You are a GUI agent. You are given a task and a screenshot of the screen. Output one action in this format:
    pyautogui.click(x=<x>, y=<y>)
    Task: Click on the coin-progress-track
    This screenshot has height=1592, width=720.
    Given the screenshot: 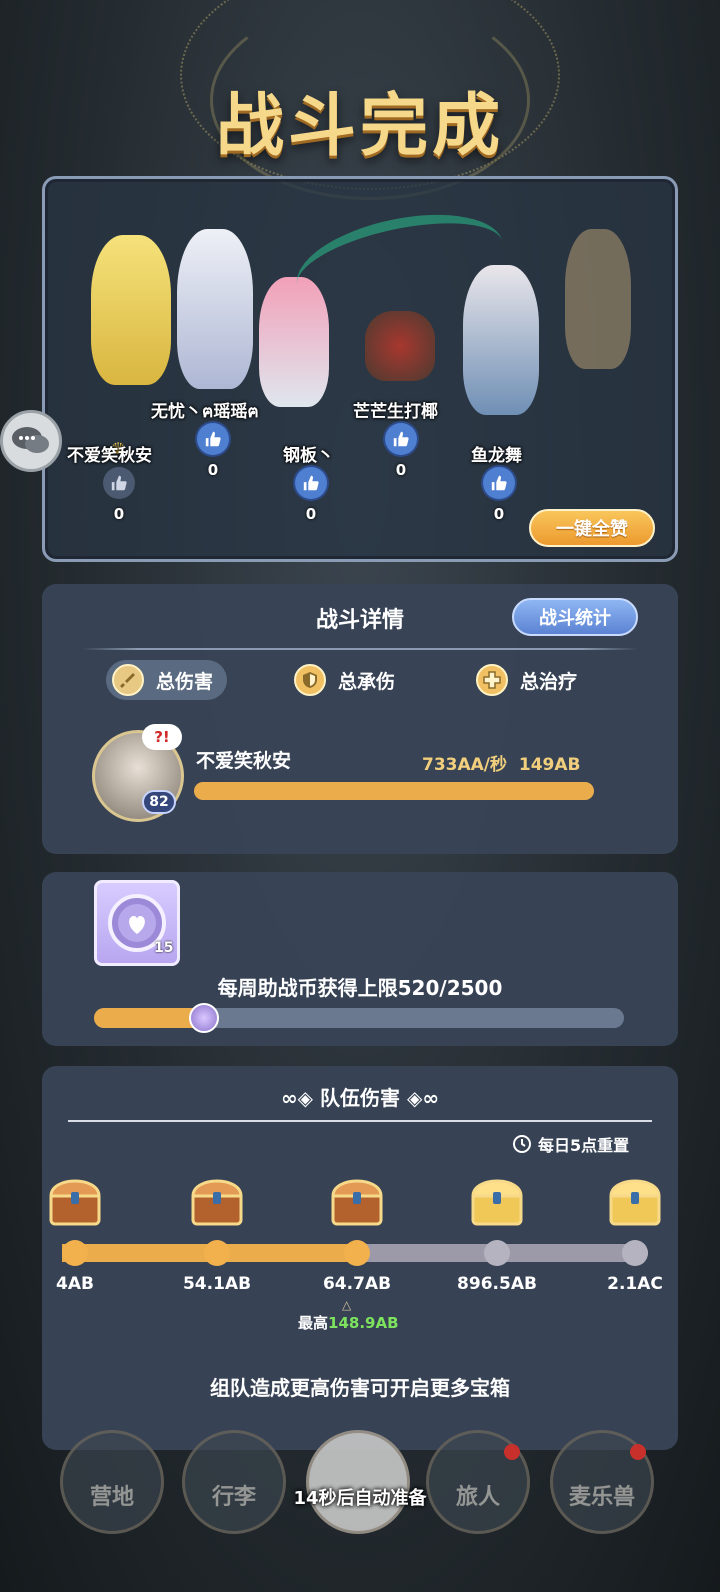 What is the action you would take?
    pyautogui.click(x=359, y=1018)
    